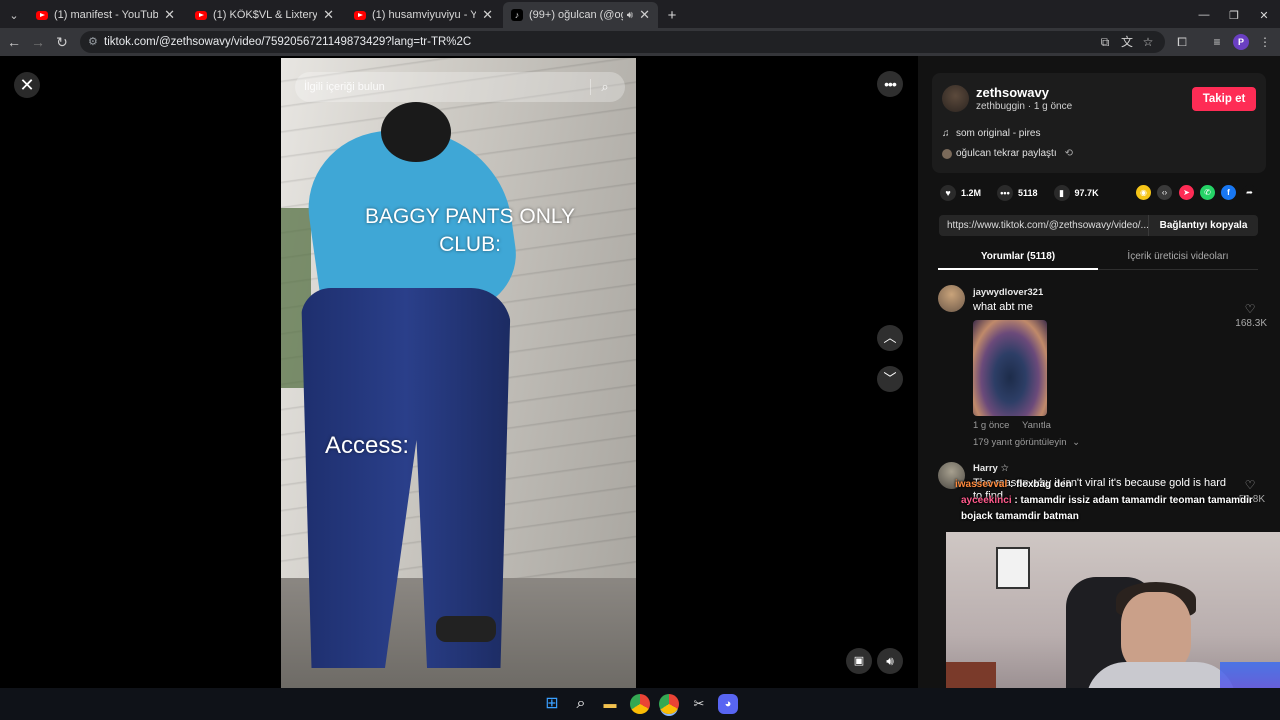 The image size is (1280, 720). What do you see at coordinates (14, 15) in the screenshot?
I see `tab-search-chevron-icon: ⌄` at bounding box center [14, 15].